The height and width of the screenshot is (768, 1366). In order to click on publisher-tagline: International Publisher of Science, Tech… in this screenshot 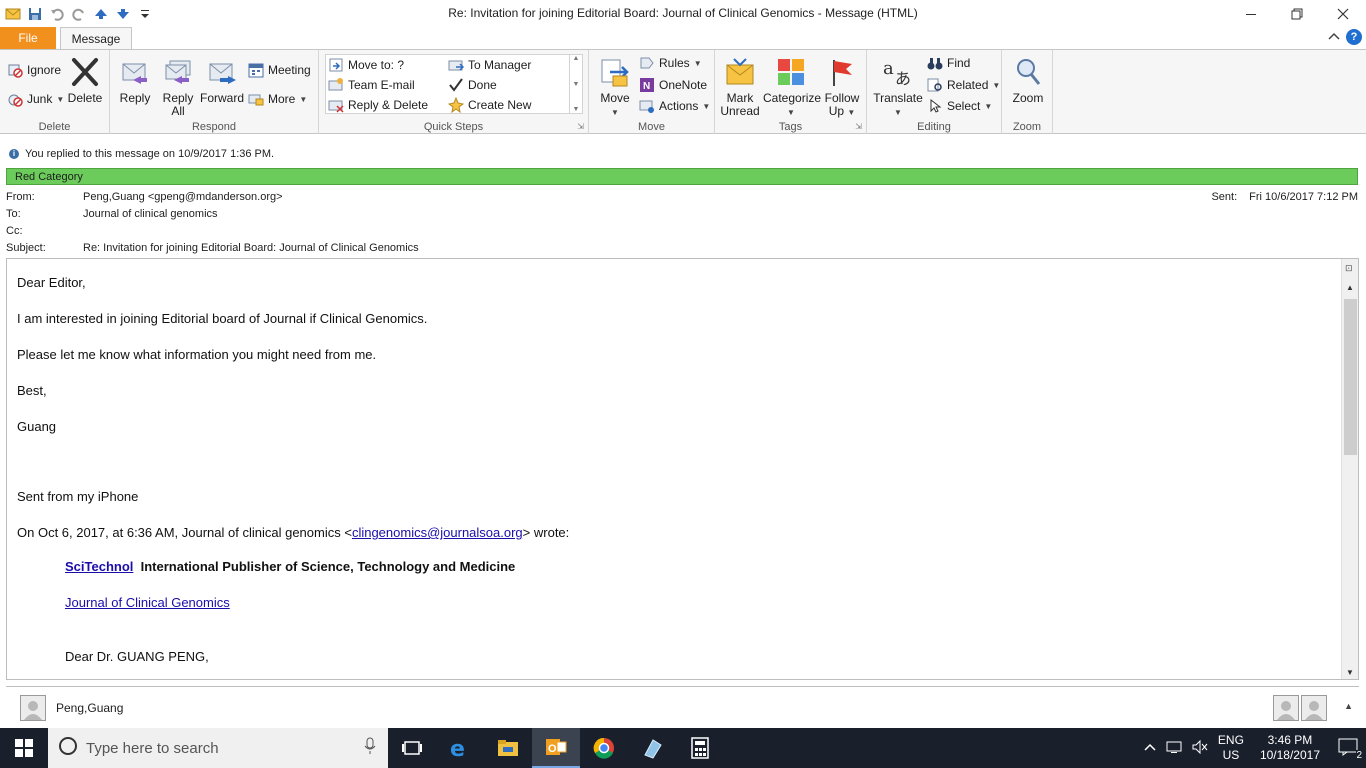, I will do `click(328, 566)`.